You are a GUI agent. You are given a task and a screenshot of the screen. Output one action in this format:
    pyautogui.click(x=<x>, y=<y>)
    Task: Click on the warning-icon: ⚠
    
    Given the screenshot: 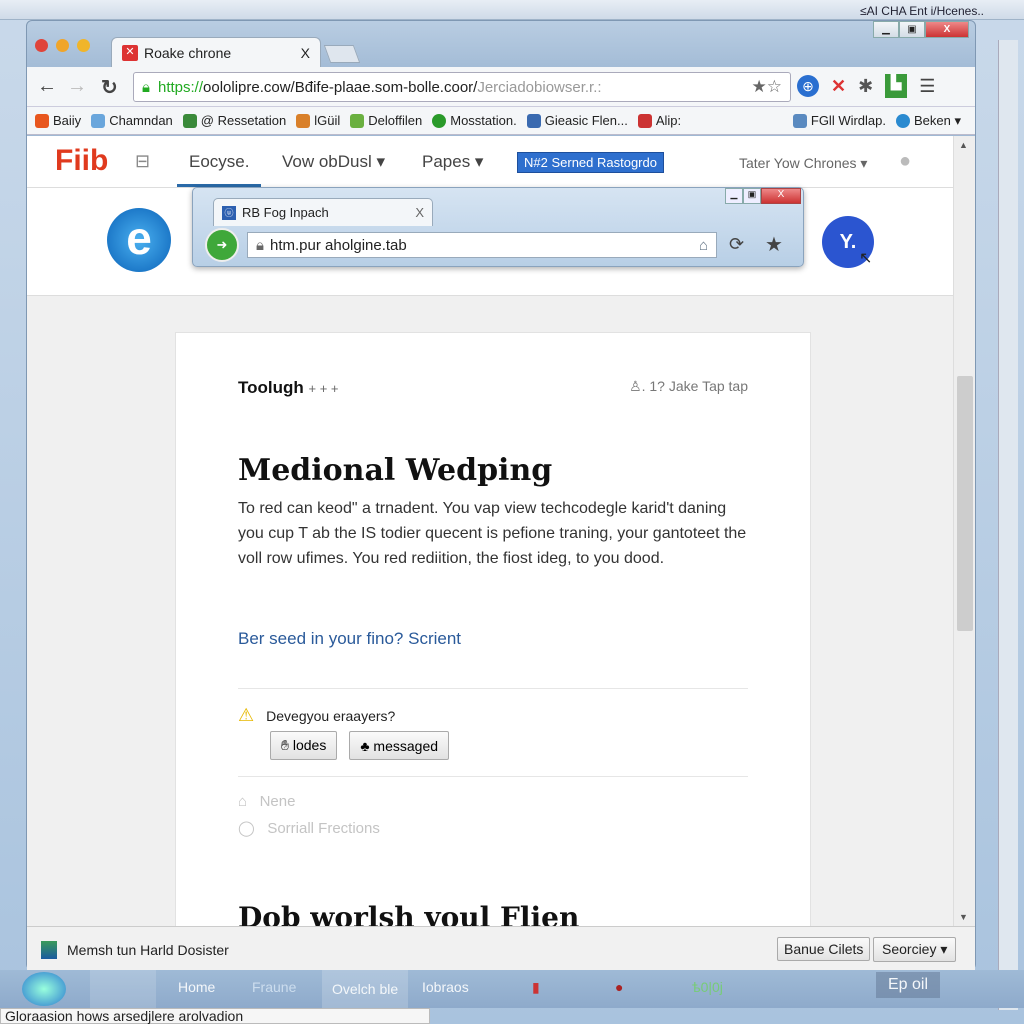 What is the action you would take?
    pyautogui.click(x=246, y=715)
    